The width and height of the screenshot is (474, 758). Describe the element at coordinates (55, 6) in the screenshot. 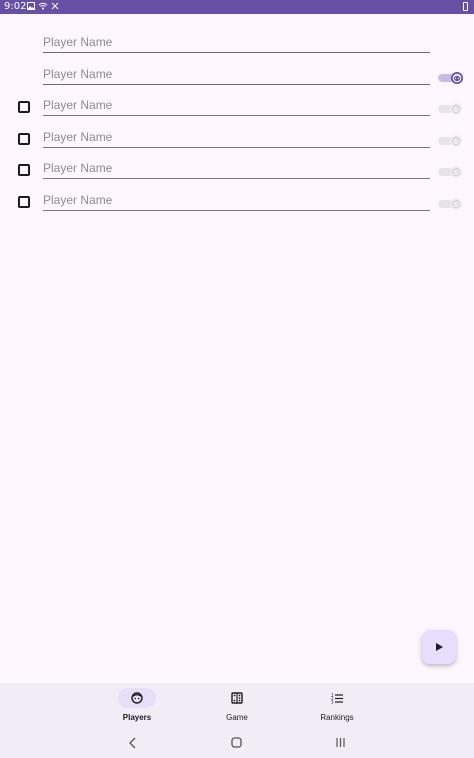

I see `data-icon` at that location.